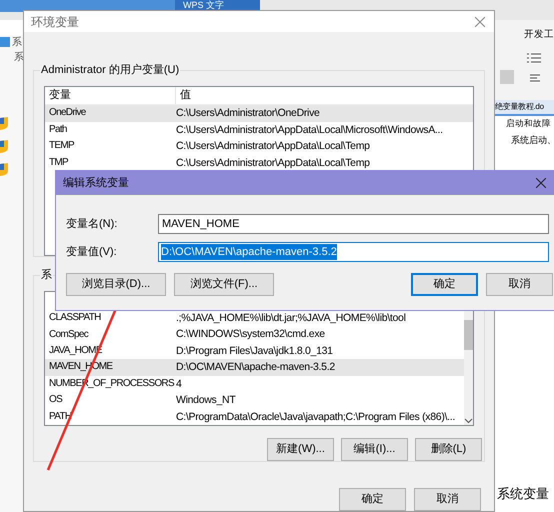 Image resolution: width=554 pixels, height=512 pixels. I want to click on list-row: TEMP C:\Users\Administrator\AppData\Local\Temp, so click(259, 146).